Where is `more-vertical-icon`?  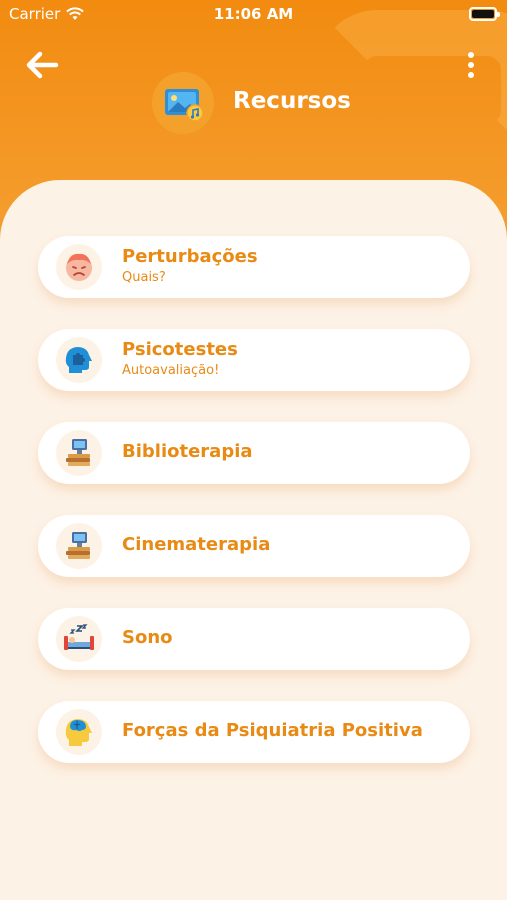
more-vertical-icon is located at coordinates (471, 55).